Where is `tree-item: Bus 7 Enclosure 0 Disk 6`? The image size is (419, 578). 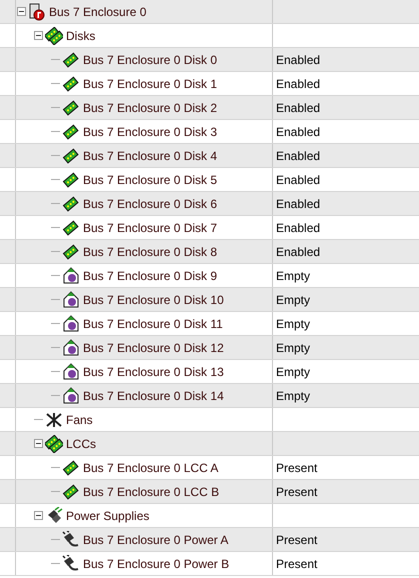 tree-item: Bus 7 Enclosure 0 Disk 6 is located at coordinates (150, 203).